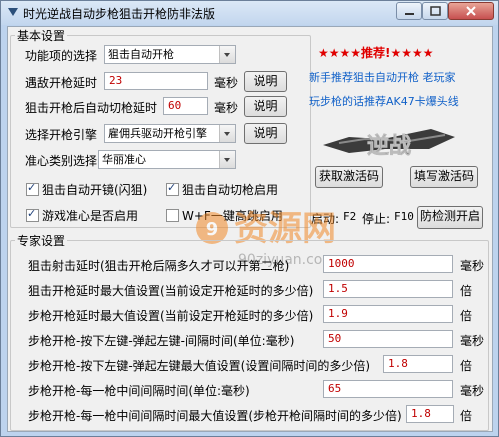 This screenshot has width=499, height=437. Describe the element at coordinates (388, 264) in the screenshot. I see `expert-row-input: 1000` at that location.